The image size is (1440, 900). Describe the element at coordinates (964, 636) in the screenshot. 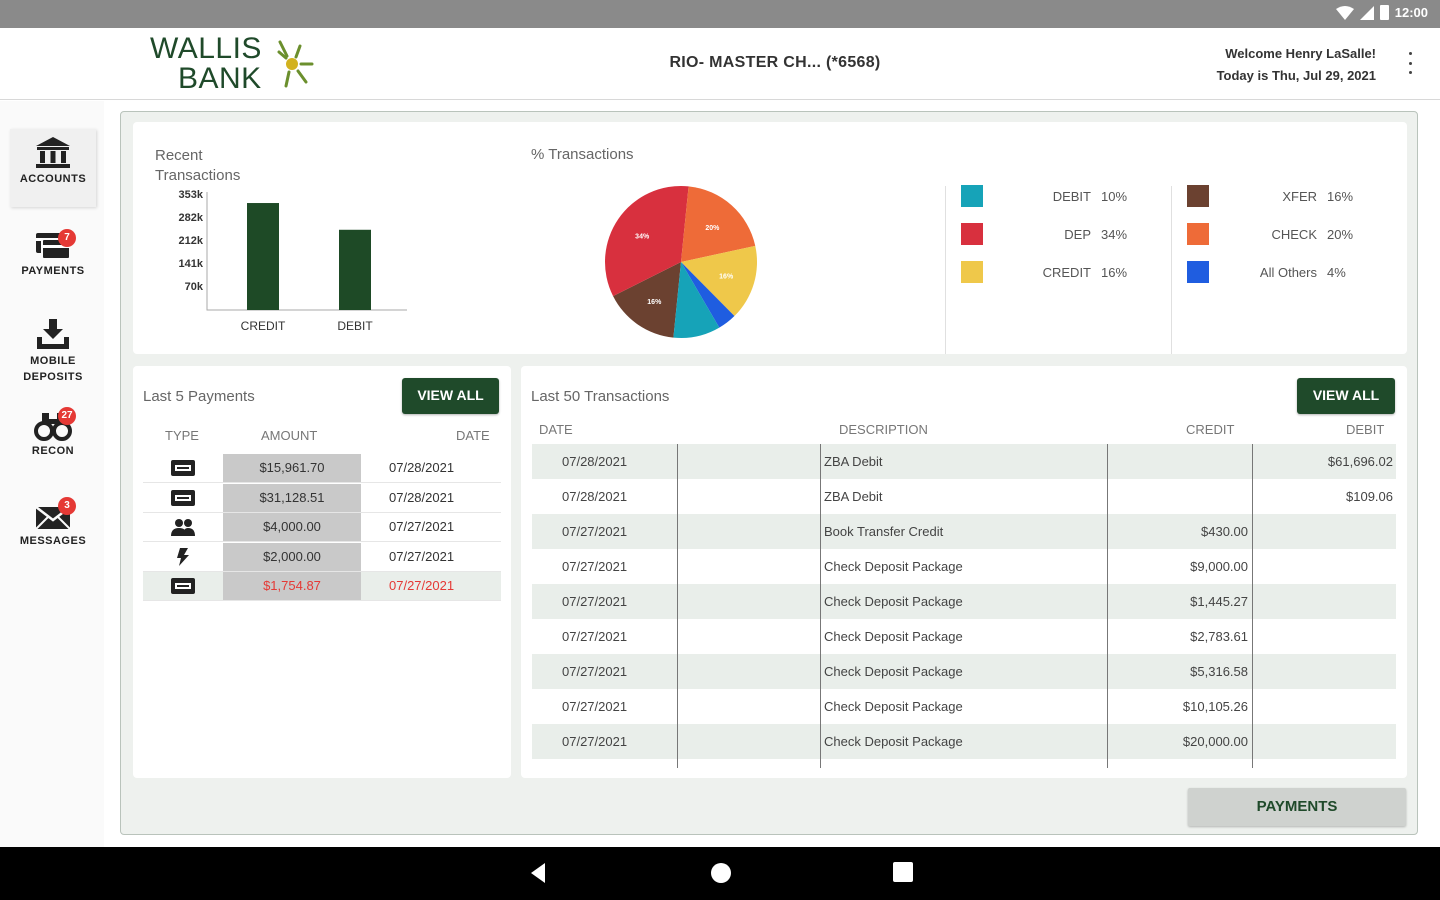

I see `transaction-row: 07/27/2021 Check Deposit Package $2,783.61` at that location.